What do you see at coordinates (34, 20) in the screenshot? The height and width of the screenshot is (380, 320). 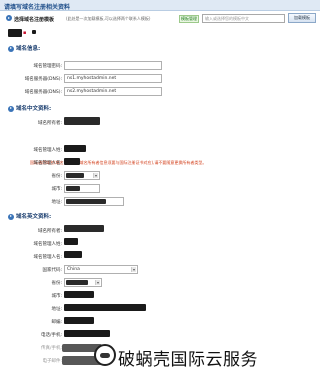 I see `template-label: 选择域名注册模板` at bounding box center [34, 20].